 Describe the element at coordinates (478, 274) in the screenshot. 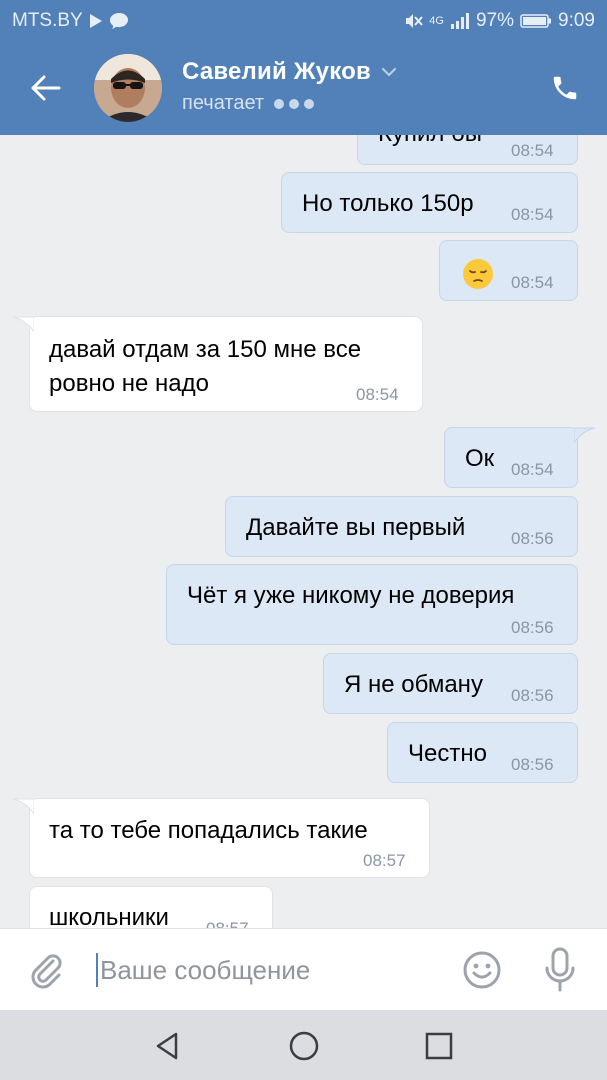

I see `pensive-face-icon` at that location.